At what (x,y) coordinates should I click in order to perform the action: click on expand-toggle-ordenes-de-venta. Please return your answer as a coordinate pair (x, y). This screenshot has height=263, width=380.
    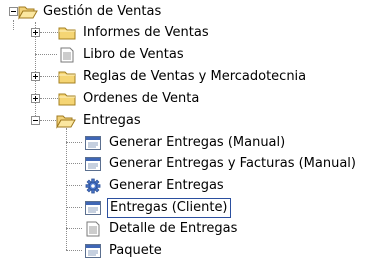
    Looking at the image, I should click on (35, 98).